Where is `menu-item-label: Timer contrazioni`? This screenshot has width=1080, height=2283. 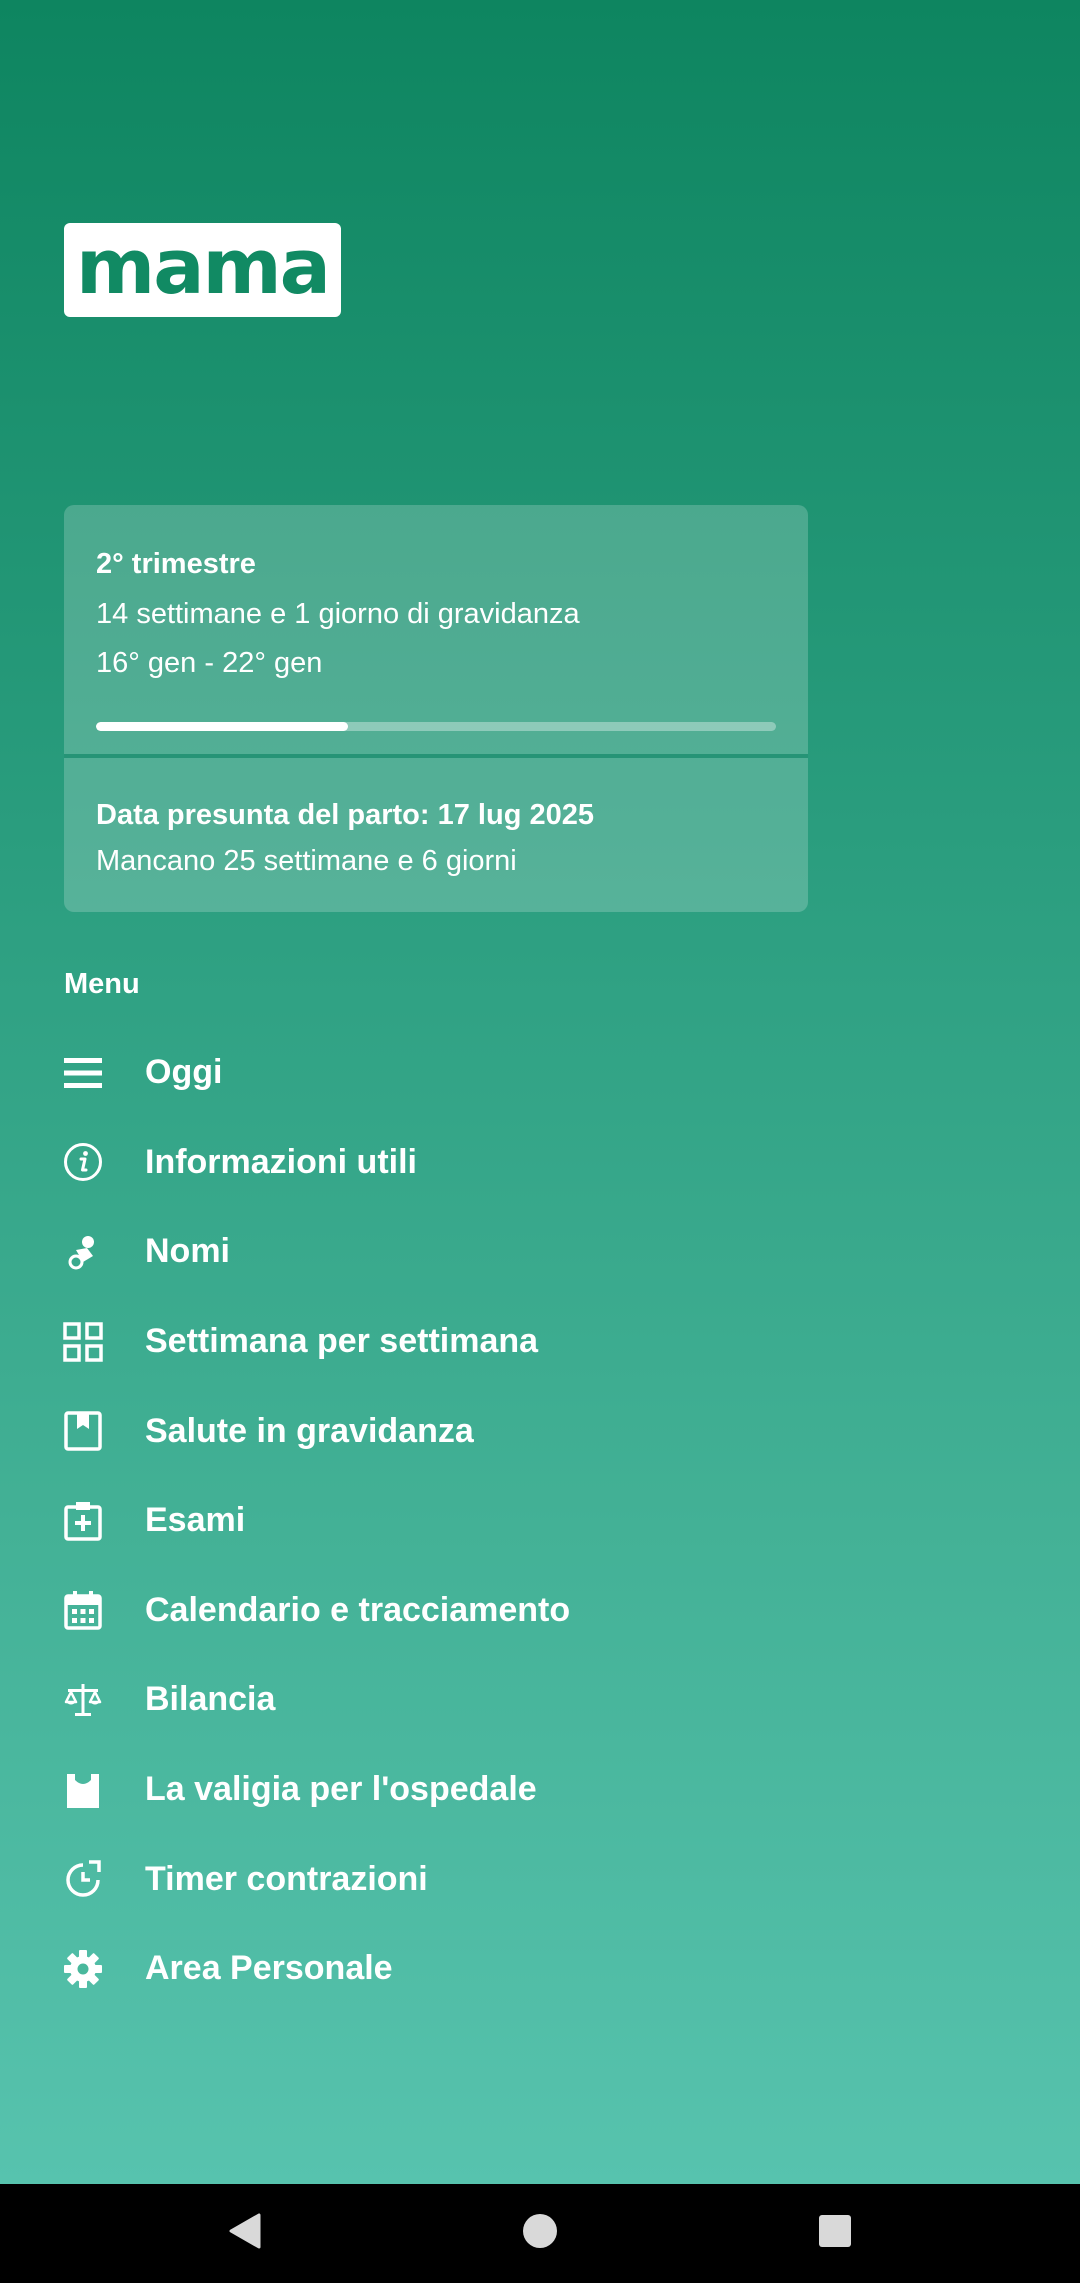
menu-item-label: Timer contrazioni is located at coordinates (286, 1878).